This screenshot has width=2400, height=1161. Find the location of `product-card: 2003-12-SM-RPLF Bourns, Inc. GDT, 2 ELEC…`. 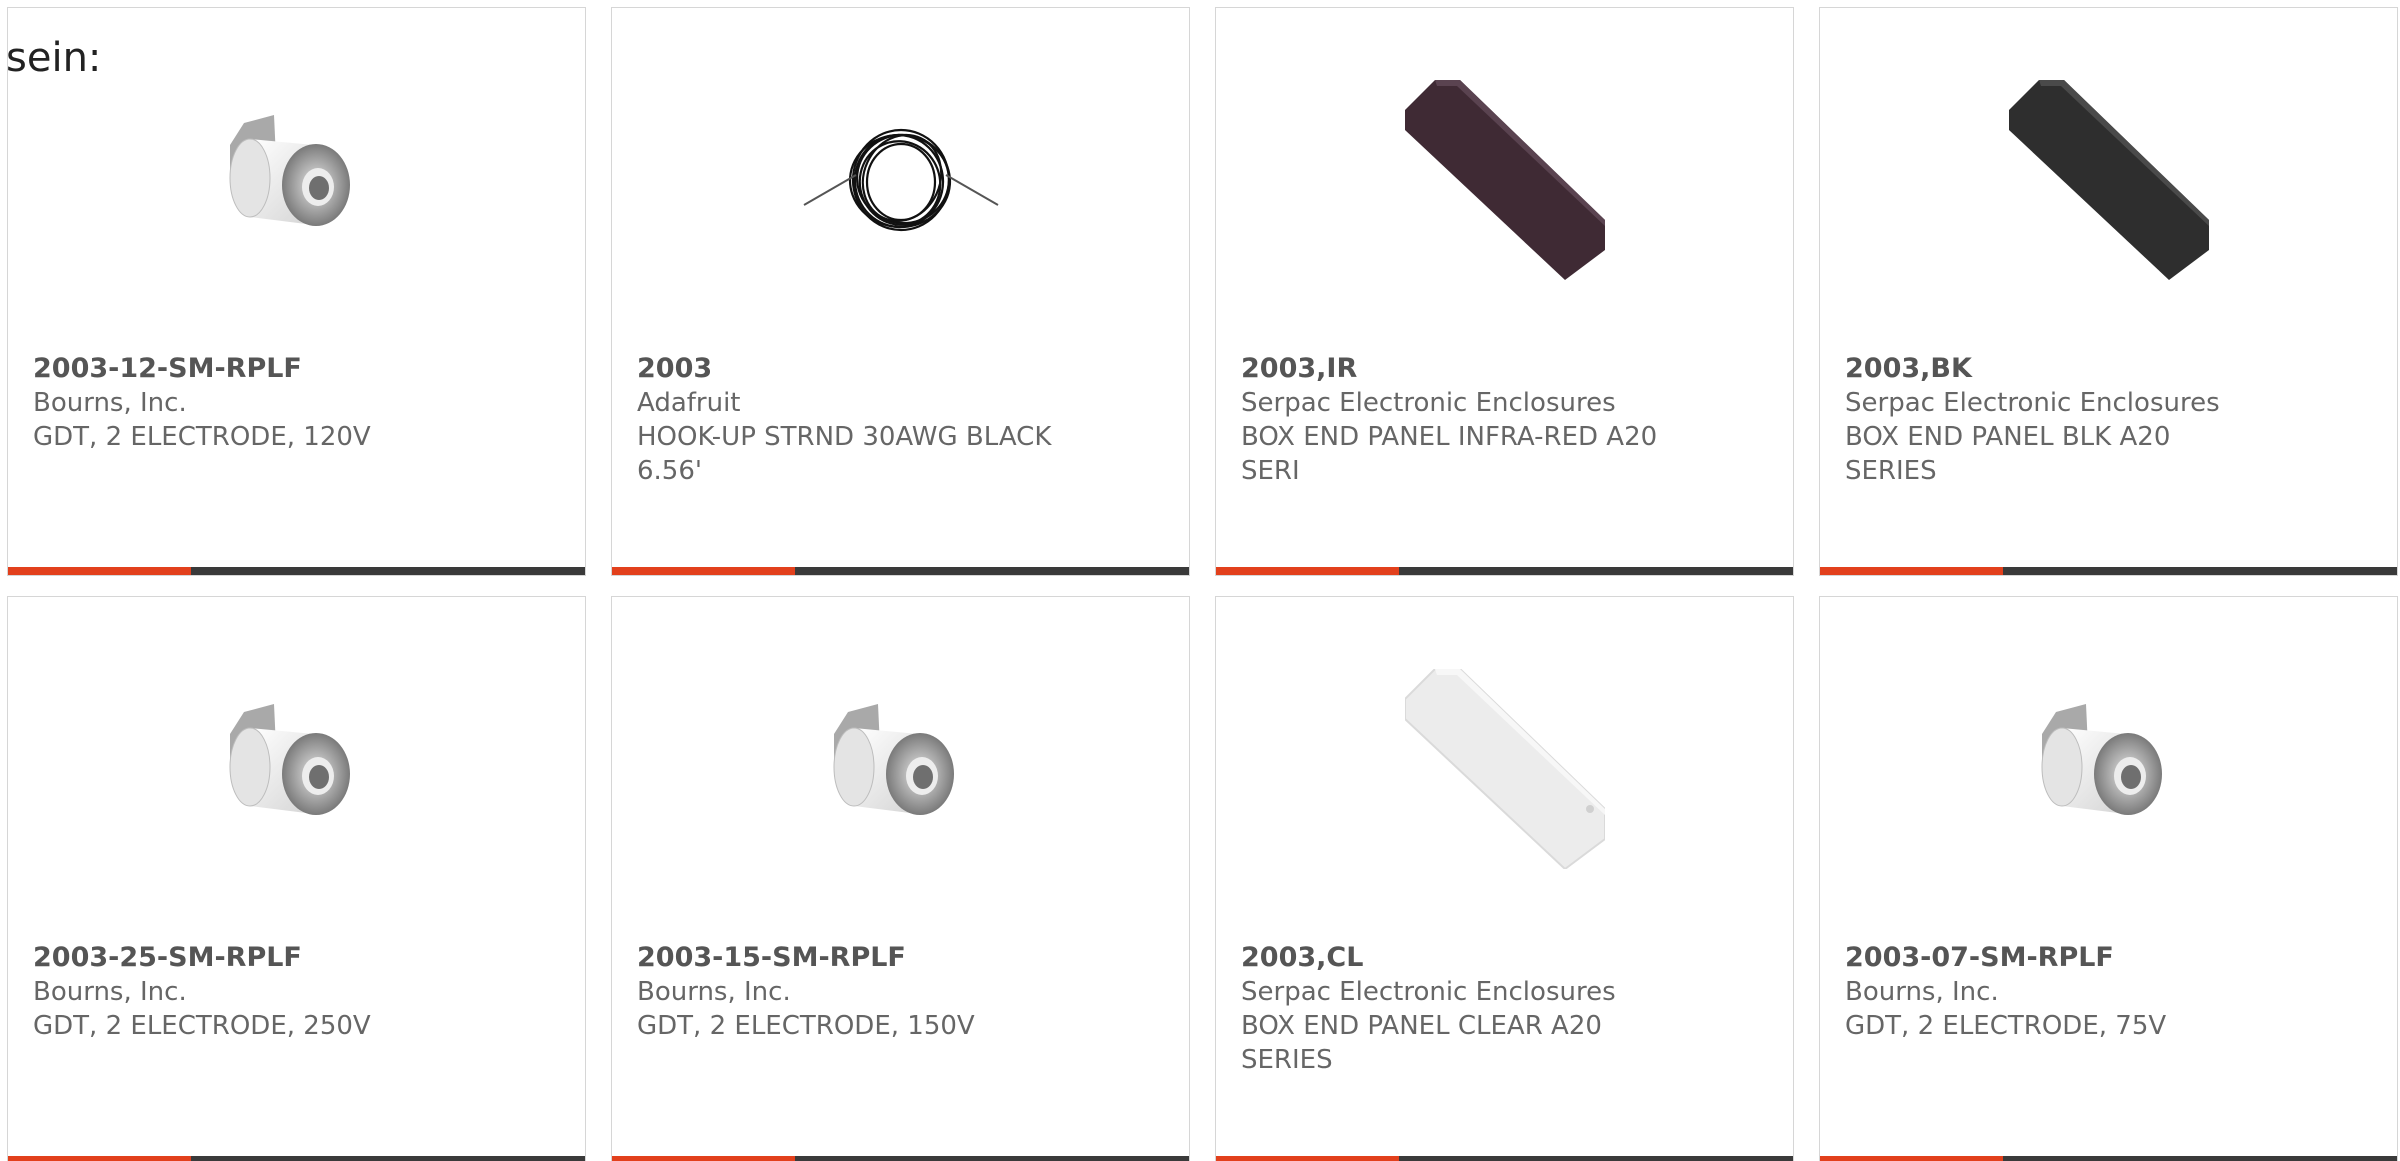

product-card: 2003-12-SM-RPLF Bourns, Inc. GDT, 2 ELEC… is located at coordinates (296, 291).